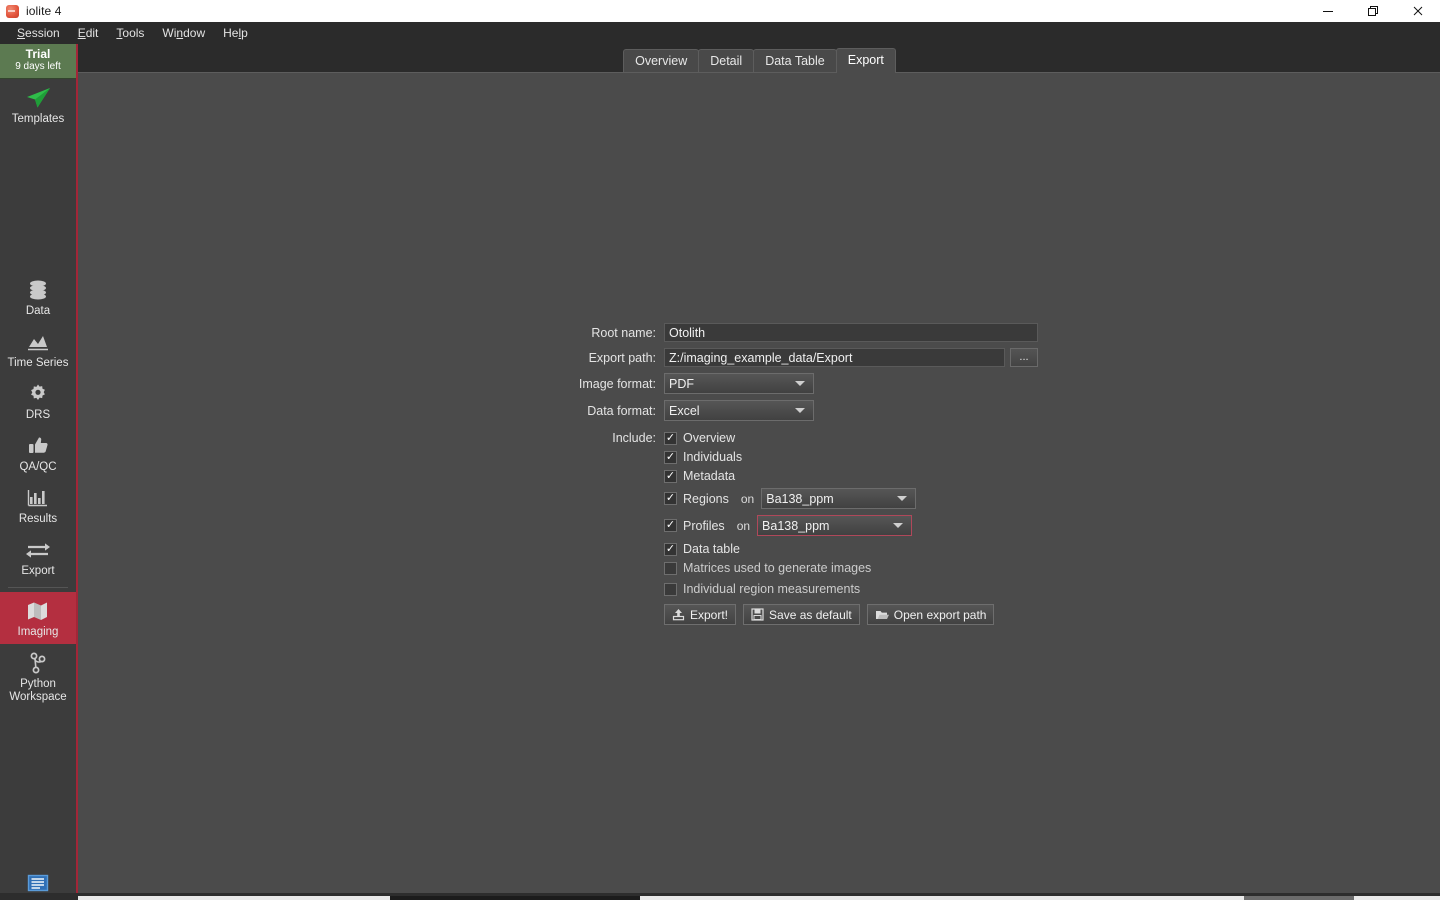 This screenshot has height=900, width=1440. What do you see at coordinates (834, 357) in the screenshot?
I see `export-path-input: Z:/imaging_example_data/Export` at bounding box center [834, 357].